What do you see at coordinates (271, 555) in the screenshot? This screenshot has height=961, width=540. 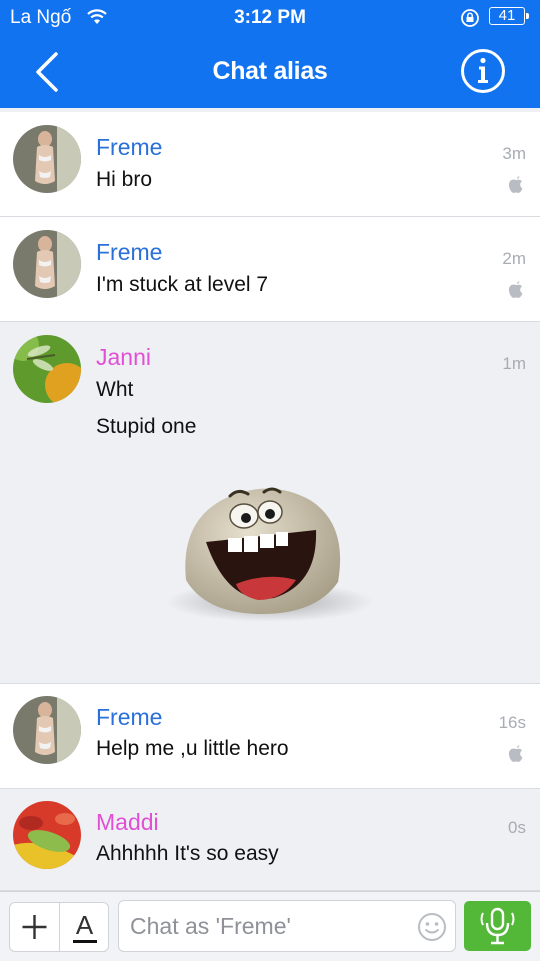 I see `laughing-blob-sticker` at bounding box center [271, 555].